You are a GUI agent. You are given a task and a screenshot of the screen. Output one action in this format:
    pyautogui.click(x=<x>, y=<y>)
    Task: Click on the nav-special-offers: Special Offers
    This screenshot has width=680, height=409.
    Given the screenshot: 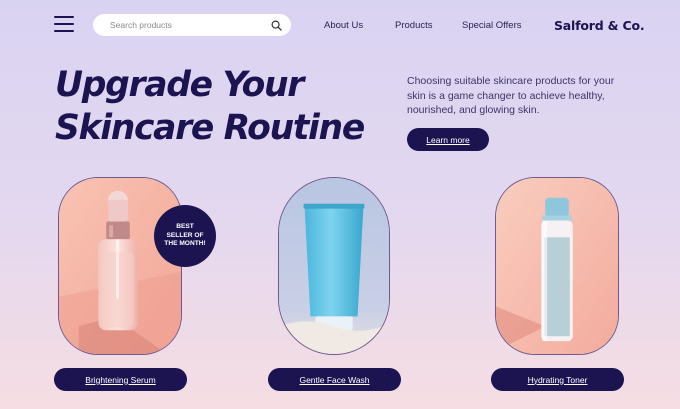 What is the action you would take?
    pyautogui.click(x=492, y=25)
    